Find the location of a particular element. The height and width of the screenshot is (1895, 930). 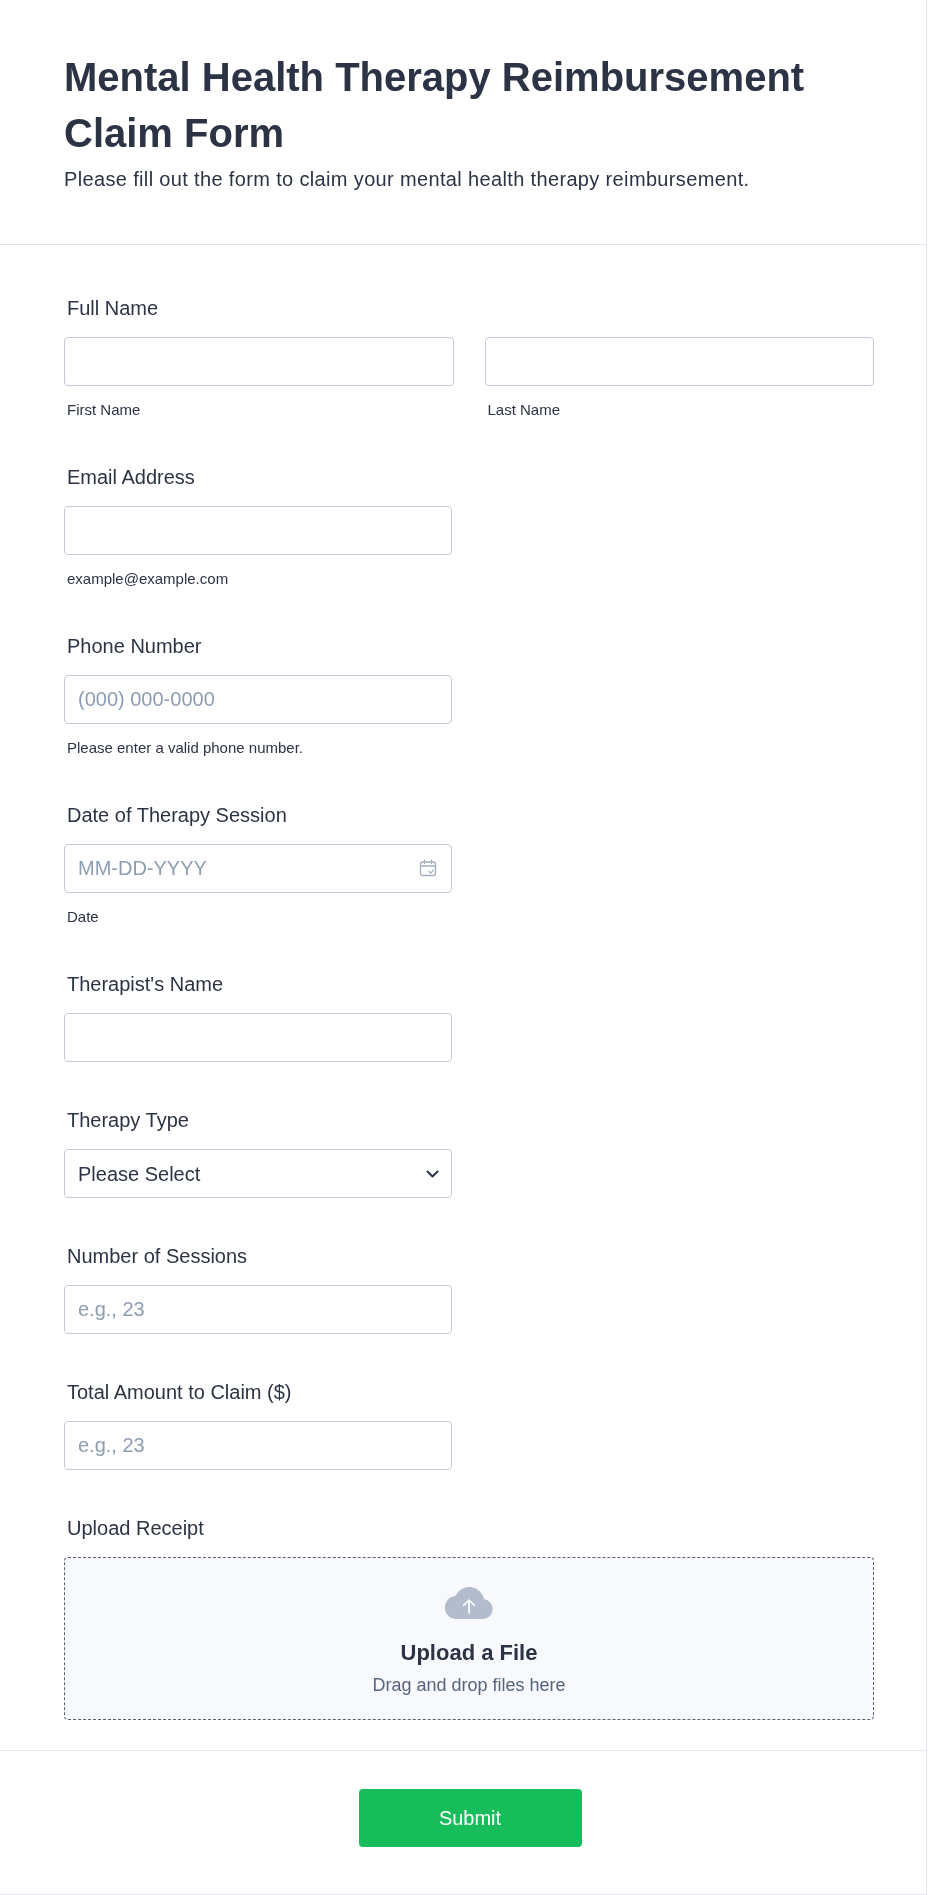

field-sublabel: Date is located at coordinates (83, 917).